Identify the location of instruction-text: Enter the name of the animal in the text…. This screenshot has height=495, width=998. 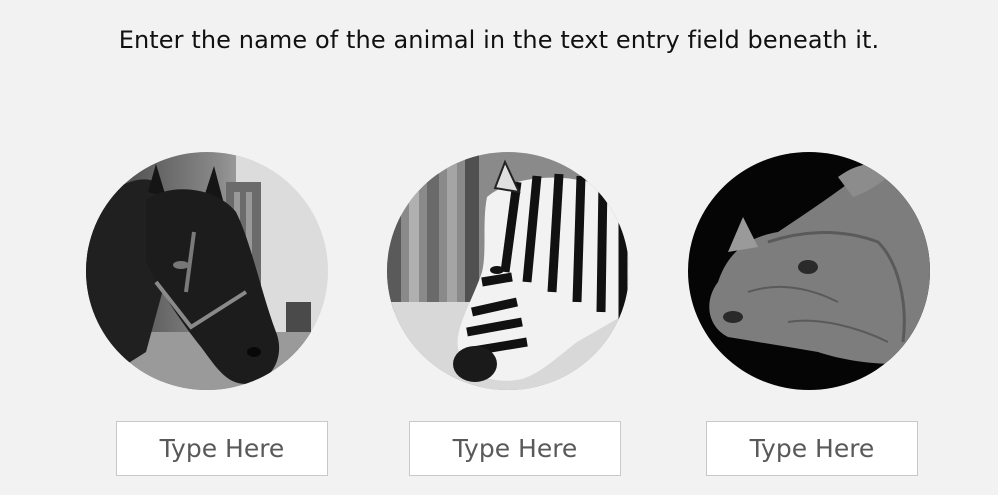
(499, 40).